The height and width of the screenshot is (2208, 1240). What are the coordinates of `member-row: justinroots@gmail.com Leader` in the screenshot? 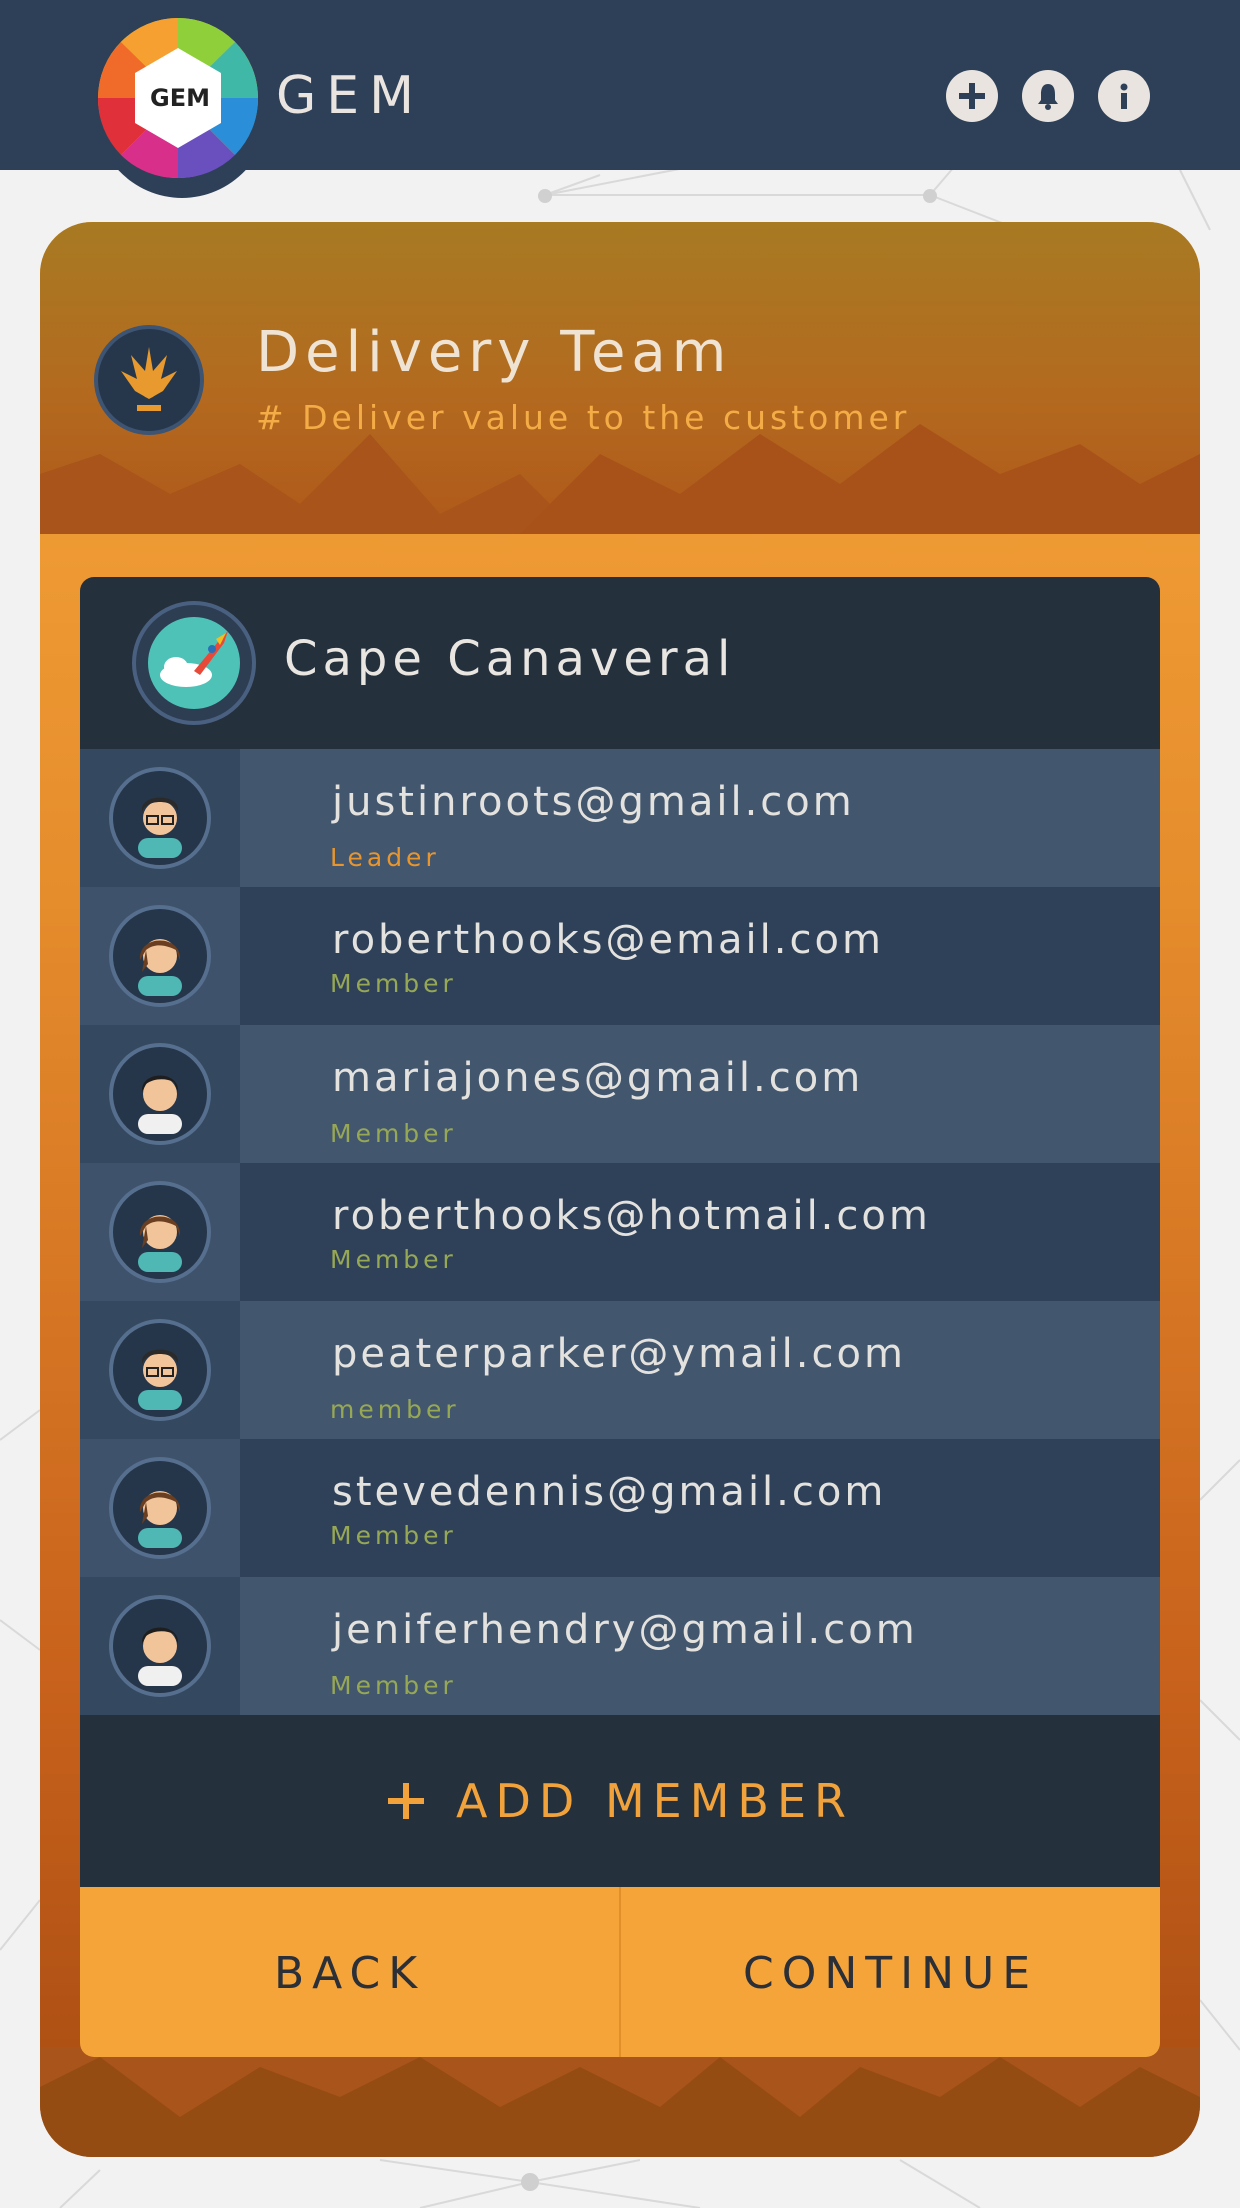 It's located at (620, 818).